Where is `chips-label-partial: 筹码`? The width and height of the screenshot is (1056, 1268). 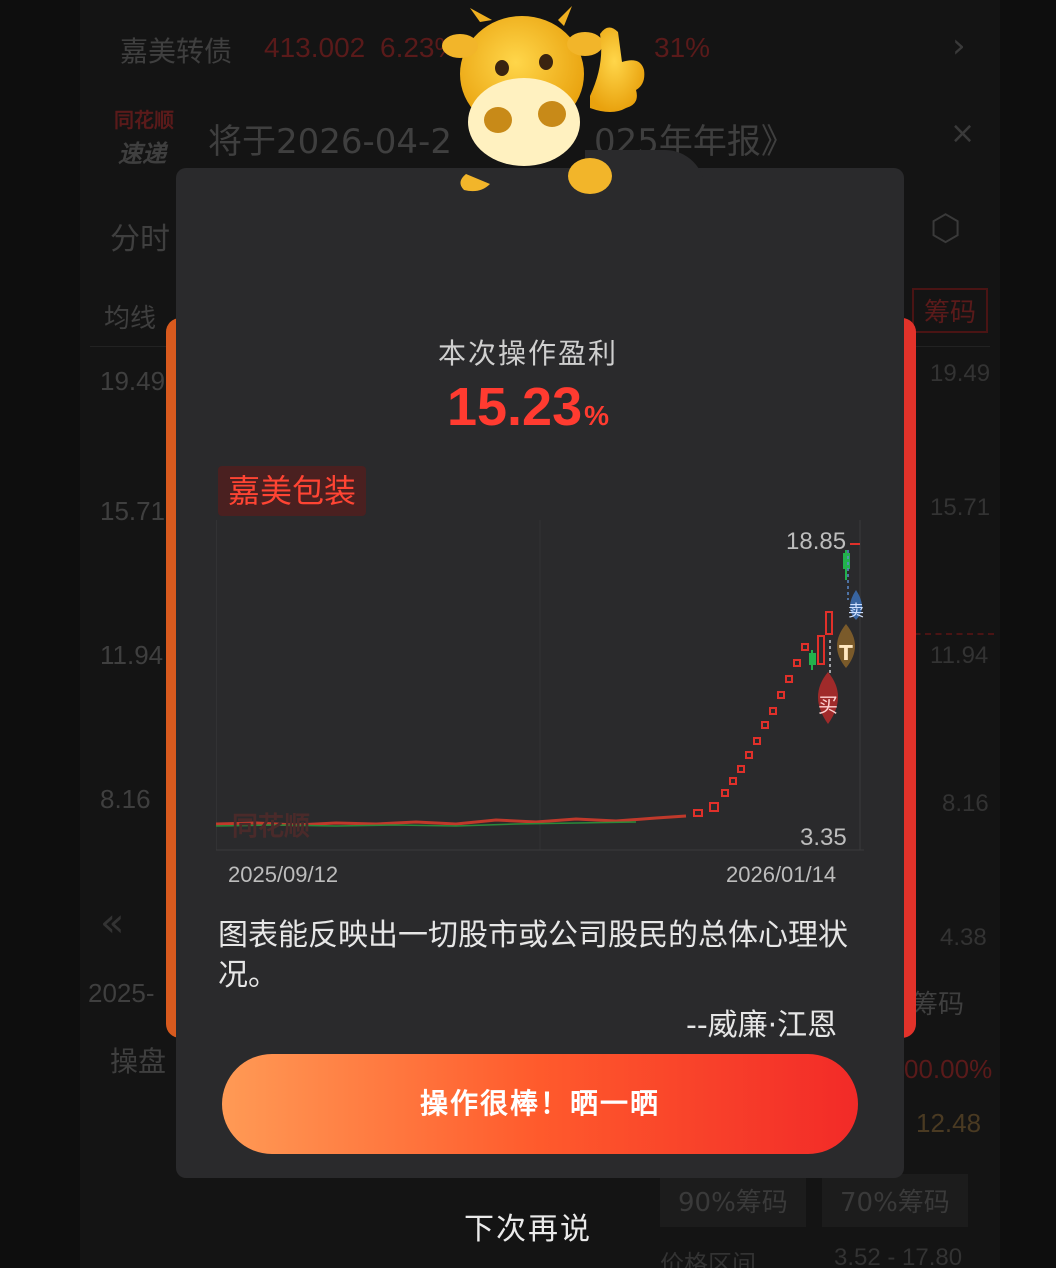
chips-label-partial: 筹码 is located at coordinates (938, 1005).